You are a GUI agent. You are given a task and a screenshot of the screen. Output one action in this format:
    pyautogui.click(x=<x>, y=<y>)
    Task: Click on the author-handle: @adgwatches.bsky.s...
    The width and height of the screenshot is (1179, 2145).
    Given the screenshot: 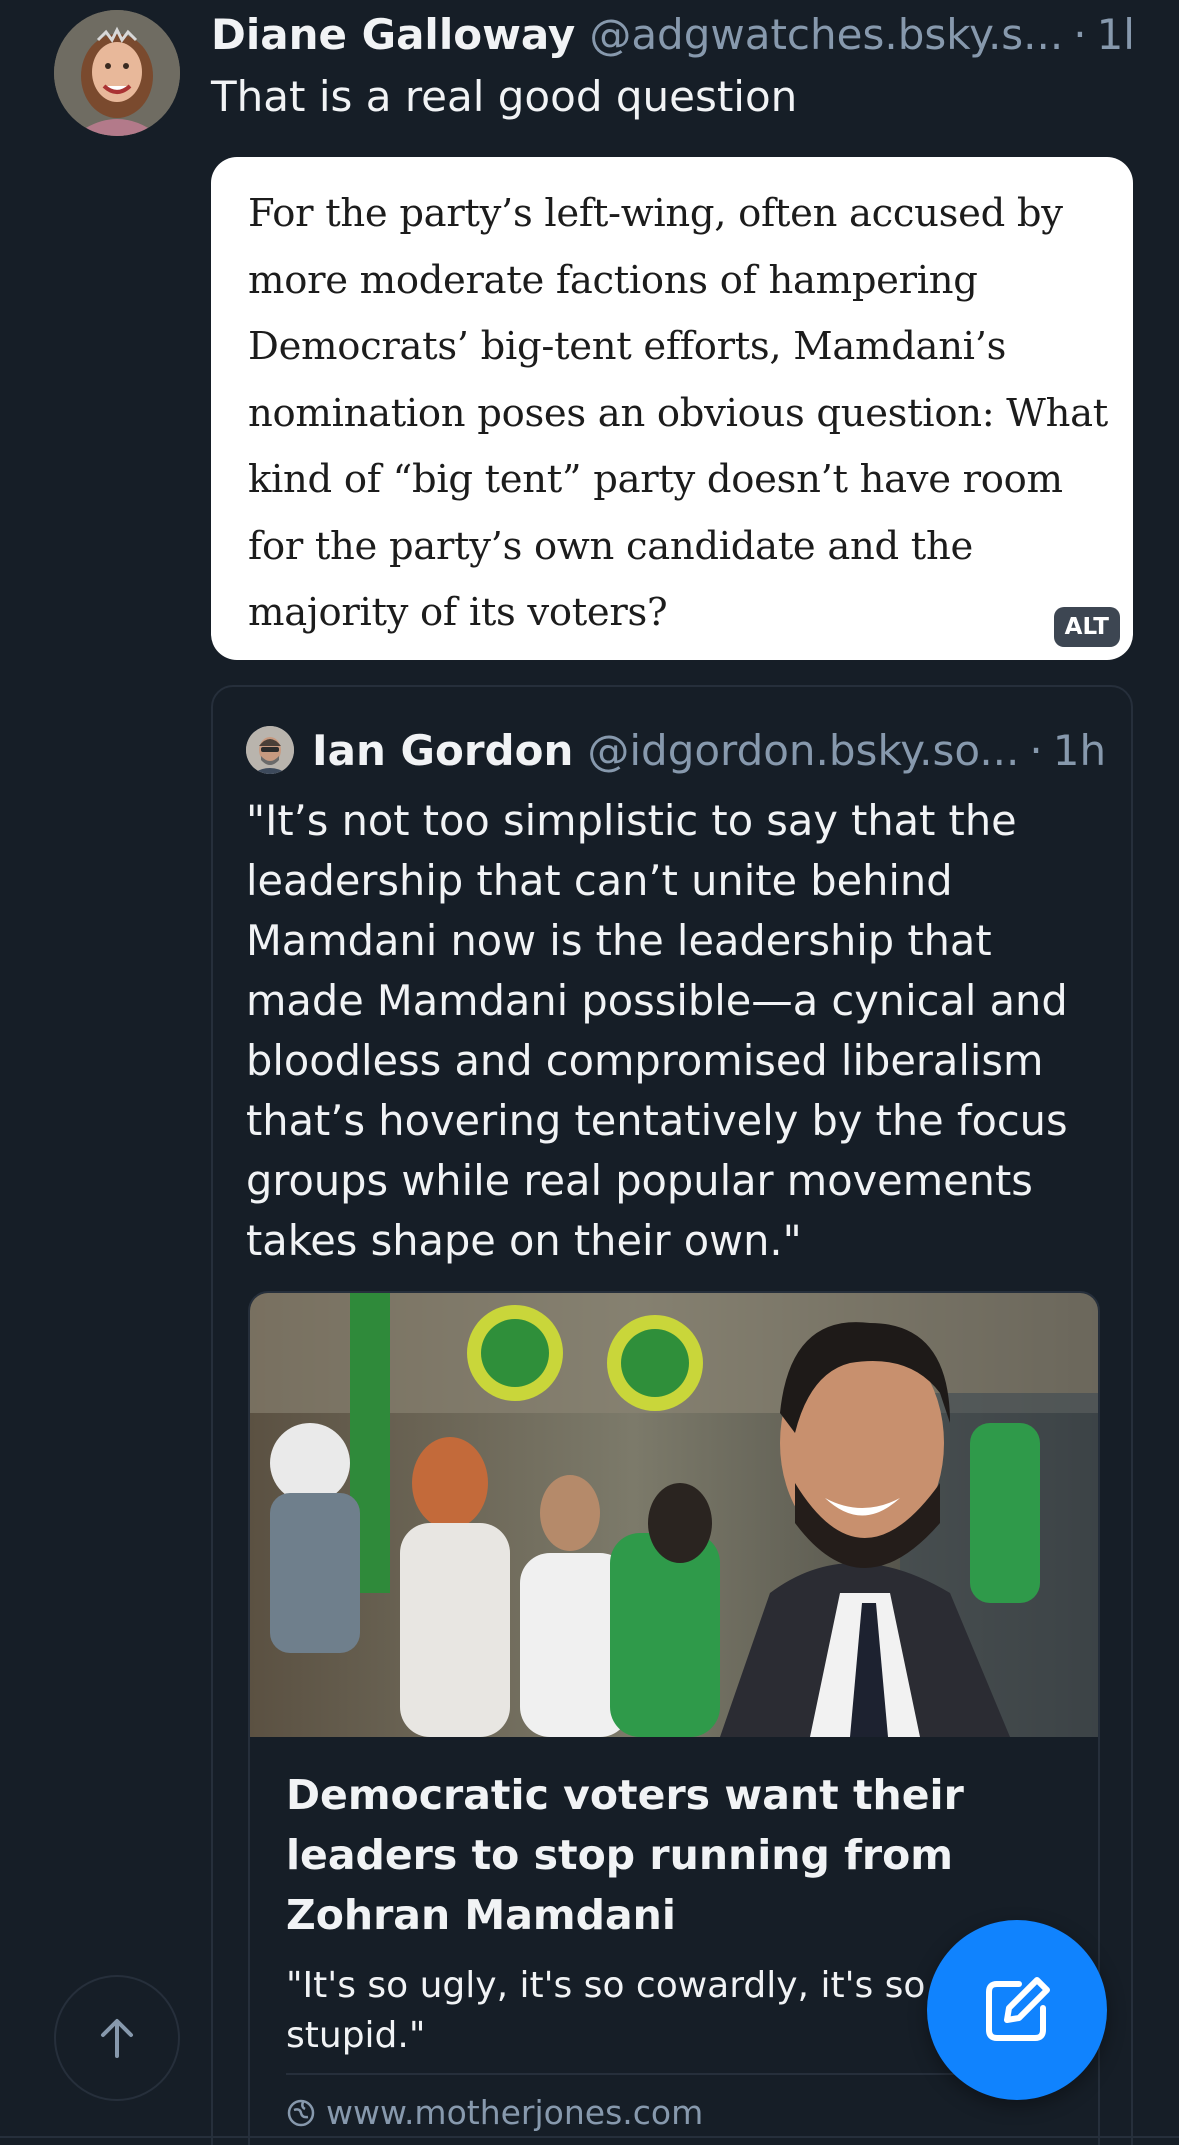 What is the action you would take?
    pyautogui.click(x=826, y=34)
    